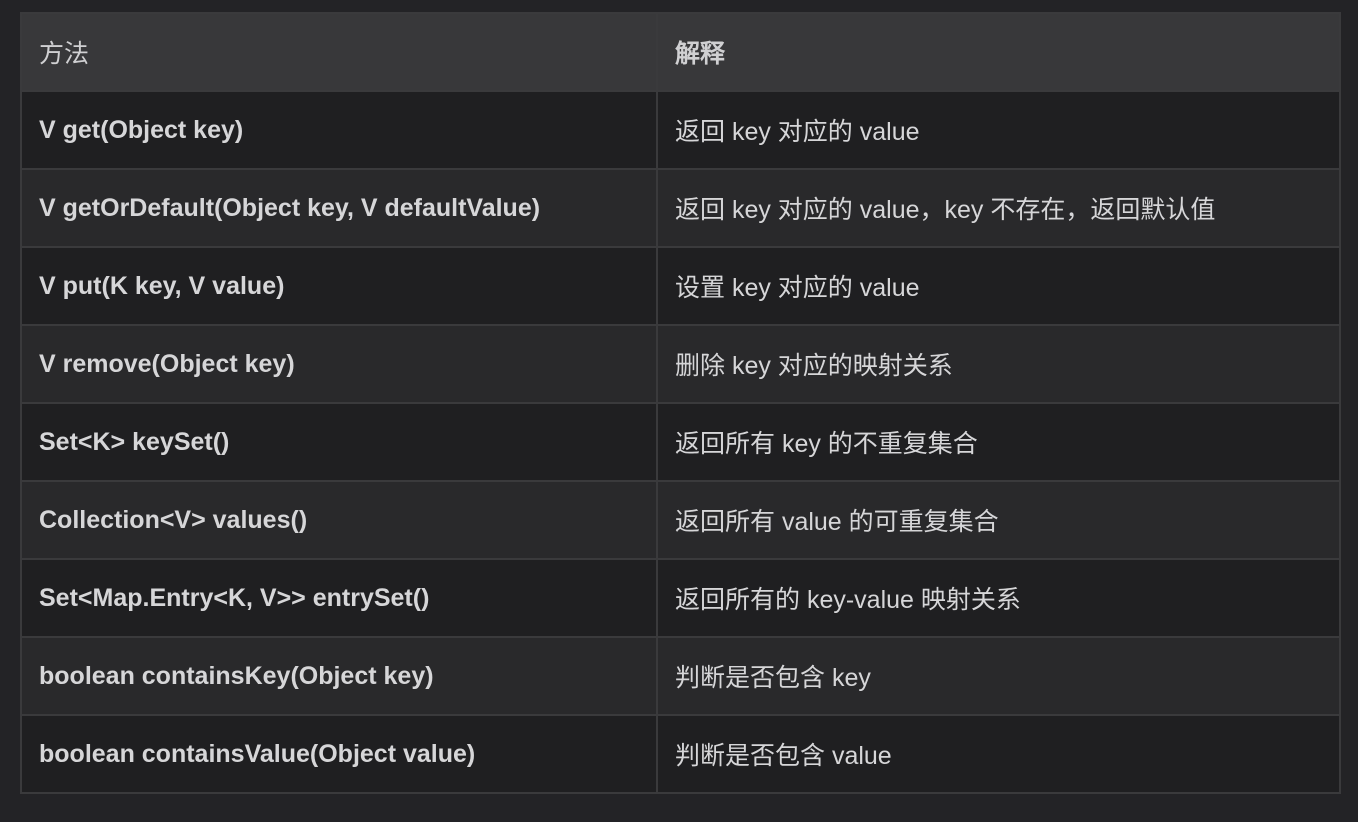 The width and height of the screenshot is (1358, 822). What do you see at coordinates (998, 754) in the screenshot?
I see `description-cell: 判断是否包含 value` at bounding box center [998, 754].